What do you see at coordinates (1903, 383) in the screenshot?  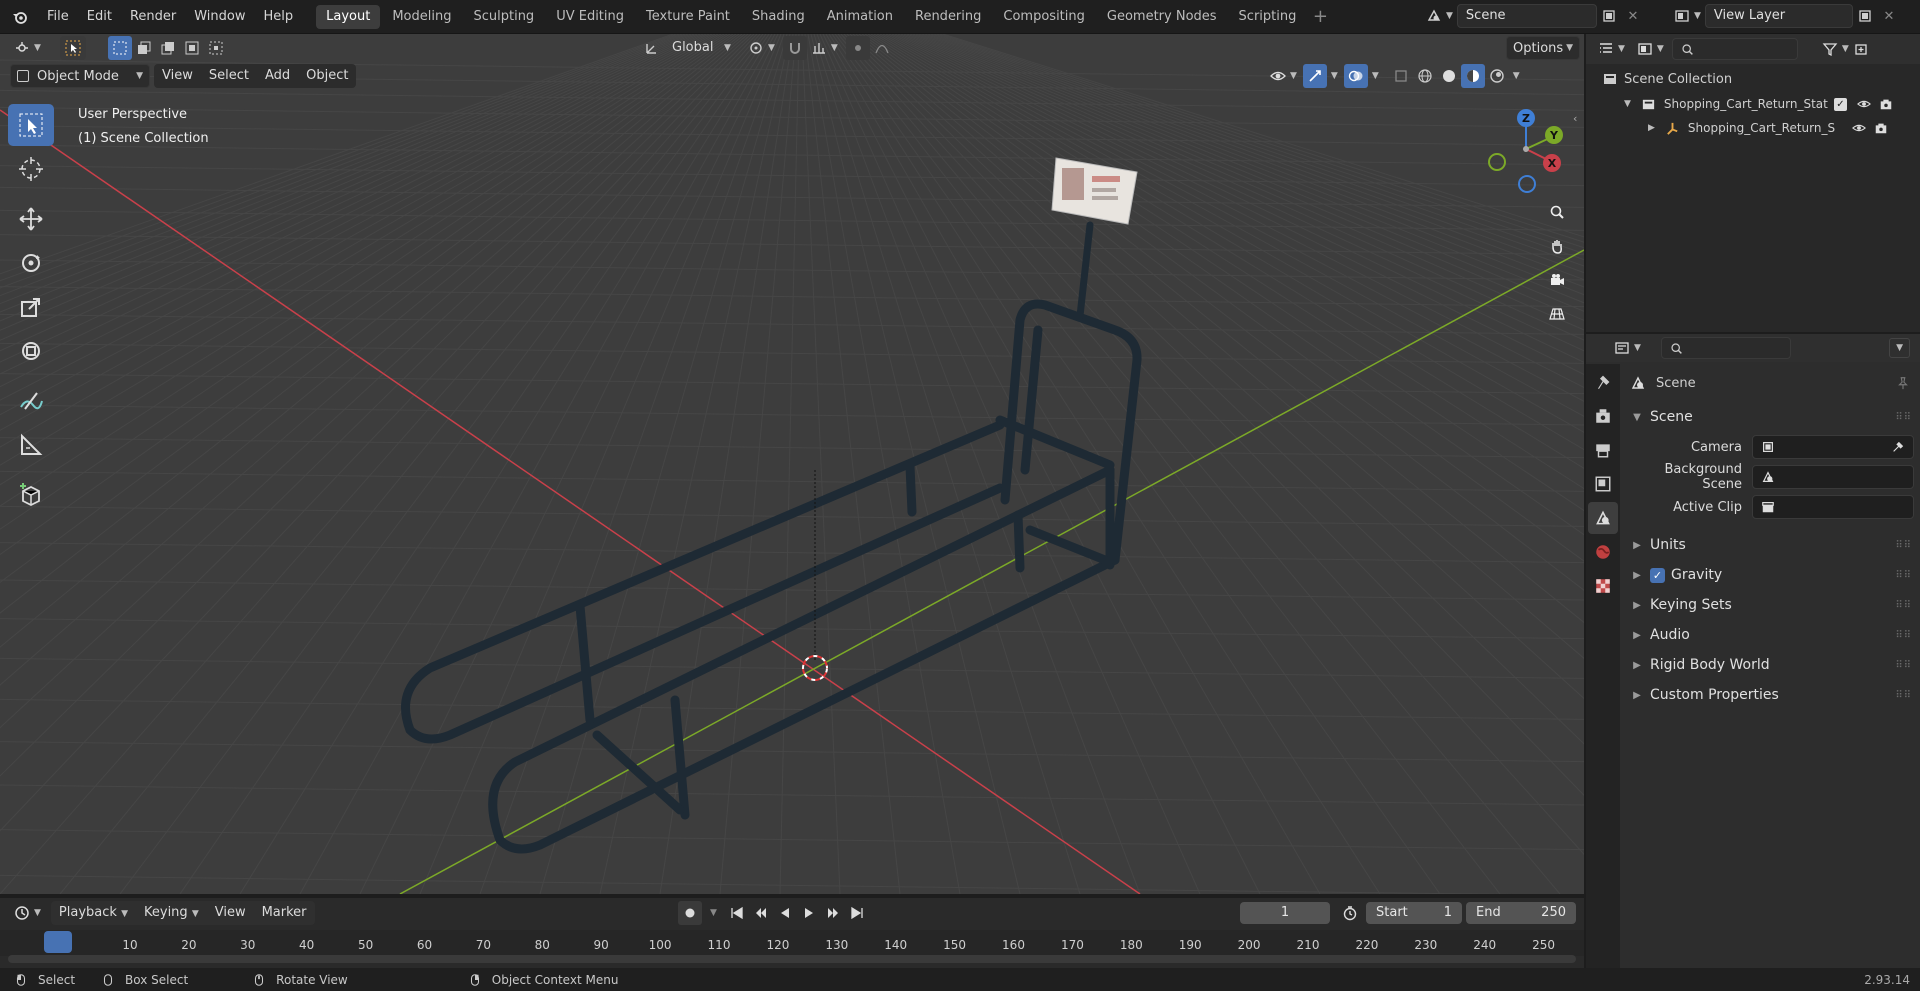 I see `pin-icon` at bounding box center [1903, 383].